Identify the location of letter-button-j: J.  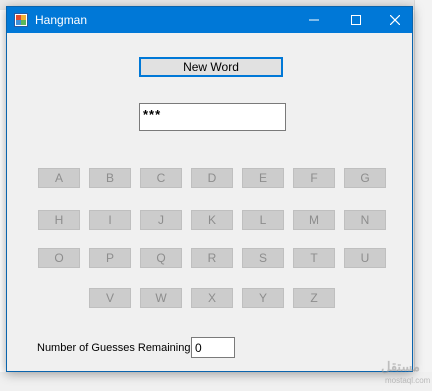
(161, 220).